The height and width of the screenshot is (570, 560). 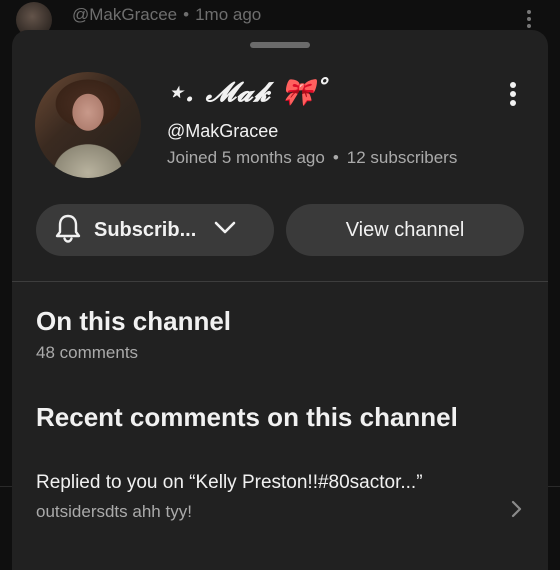 I want to click on background-comment-author: @MakGracee, so click(x=124, y=14).